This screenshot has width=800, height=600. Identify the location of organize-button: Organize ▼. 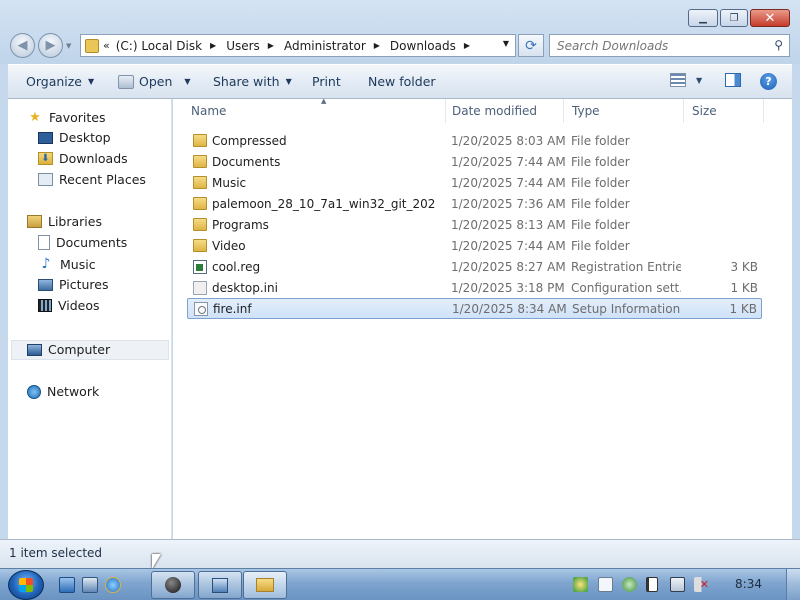
(60, 81).